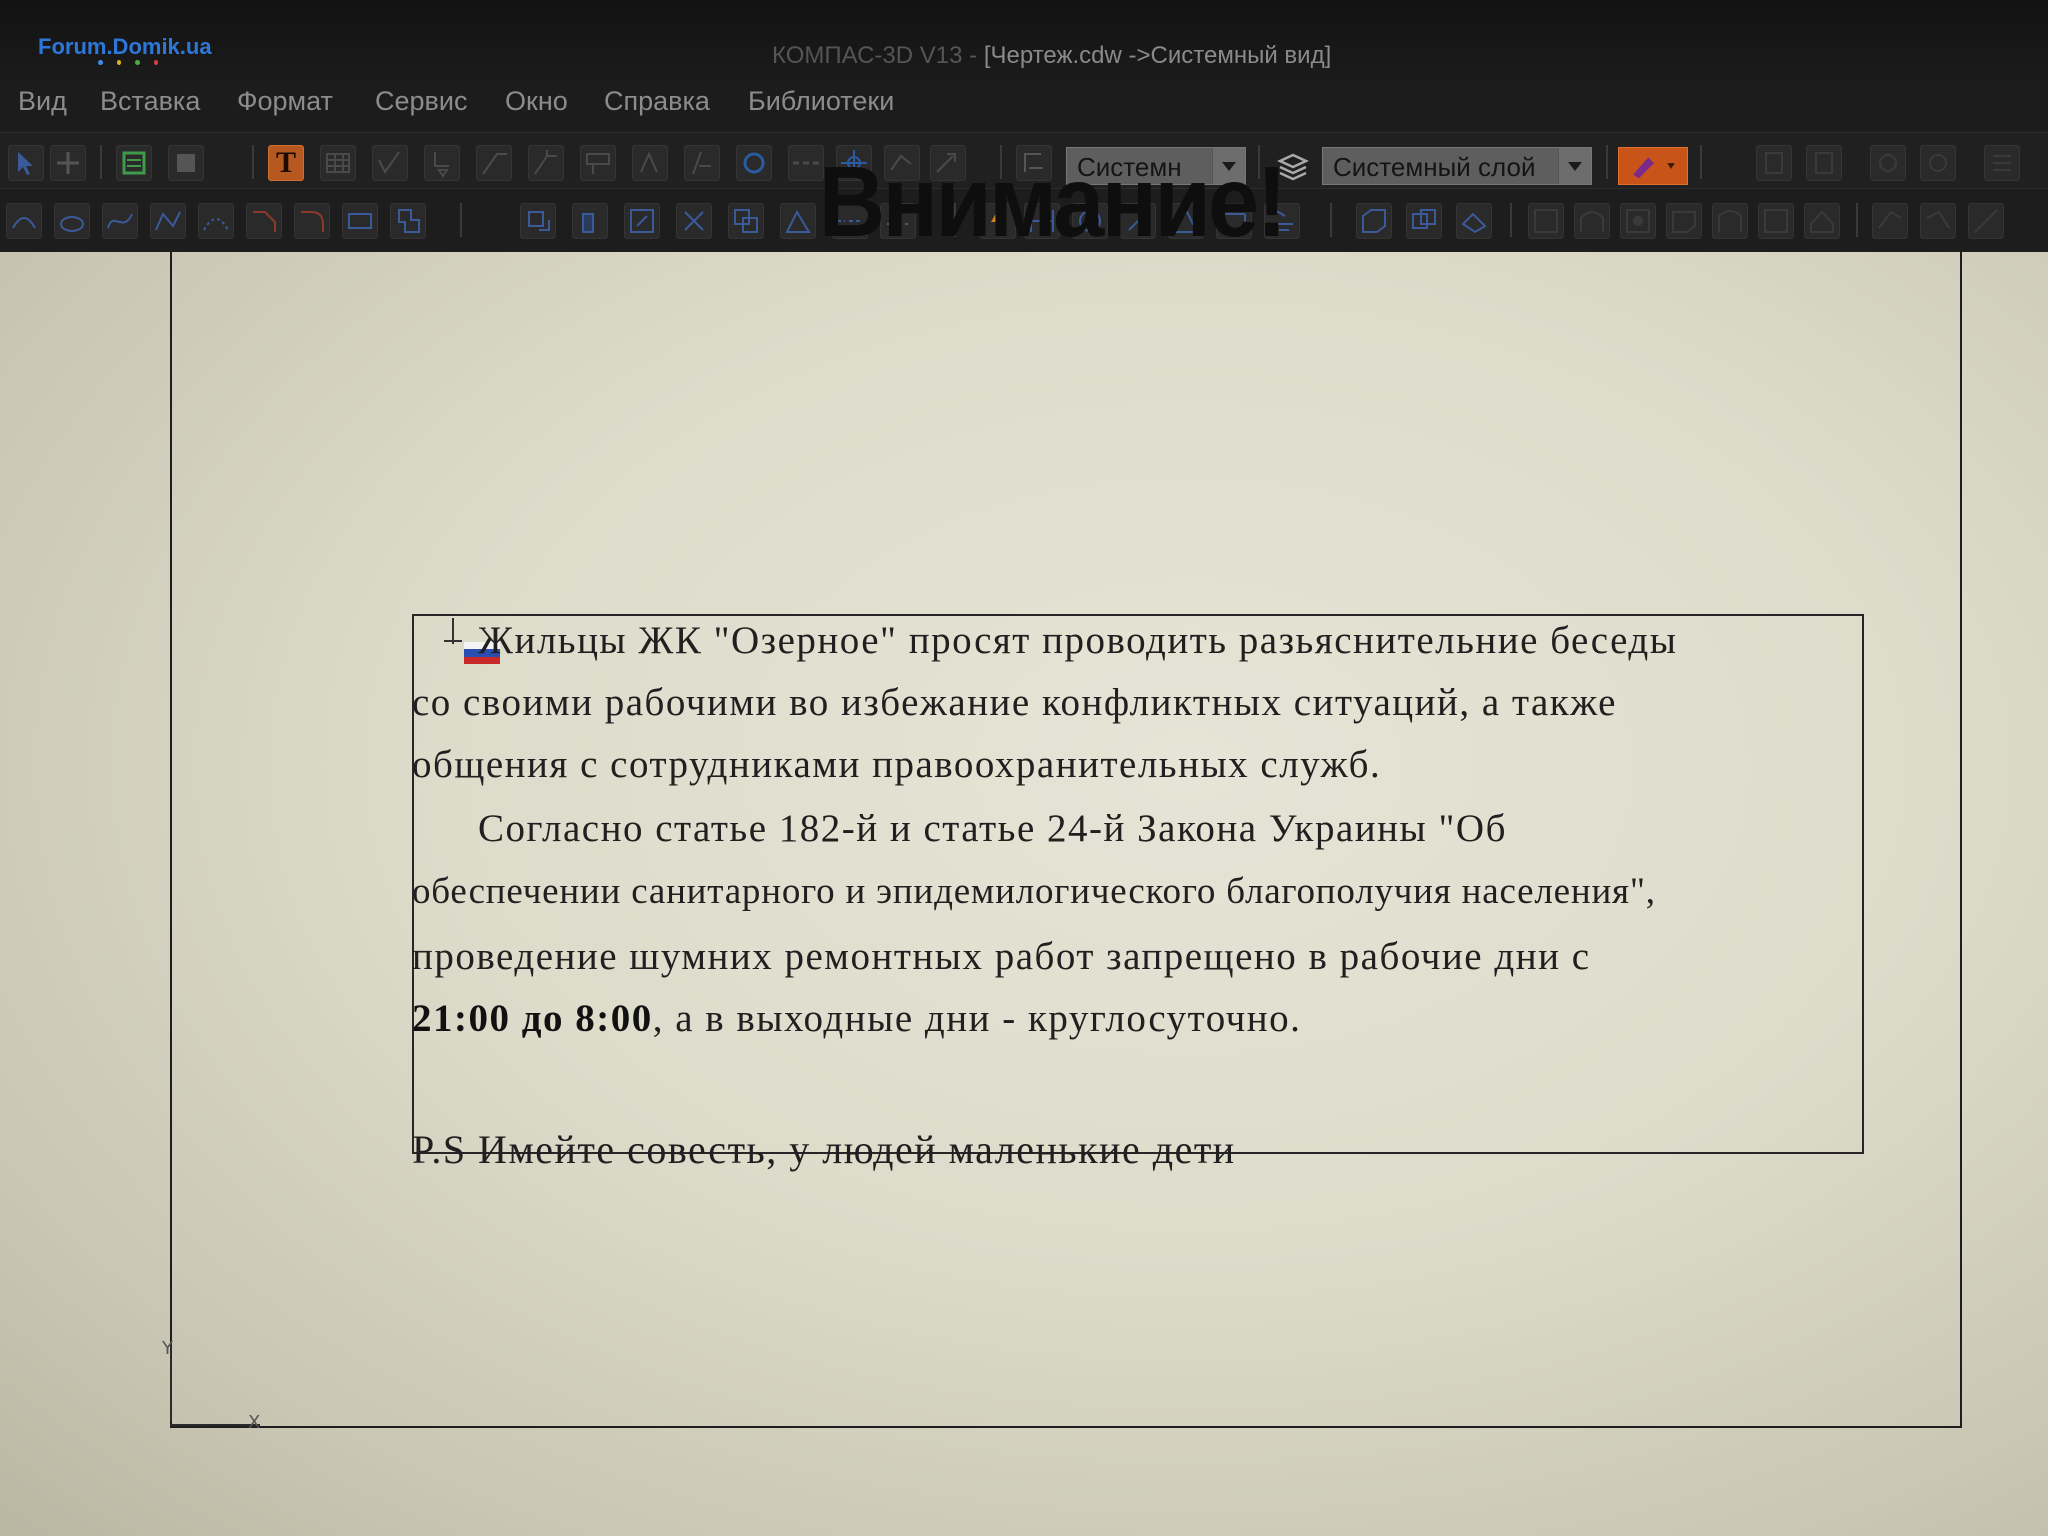 This screenshot has width=2048, height=1536. What do you see at coordinates (167, 1348) in the screenshot?
I see `axis-y-label: Y` at bounding box center [167, 1348].